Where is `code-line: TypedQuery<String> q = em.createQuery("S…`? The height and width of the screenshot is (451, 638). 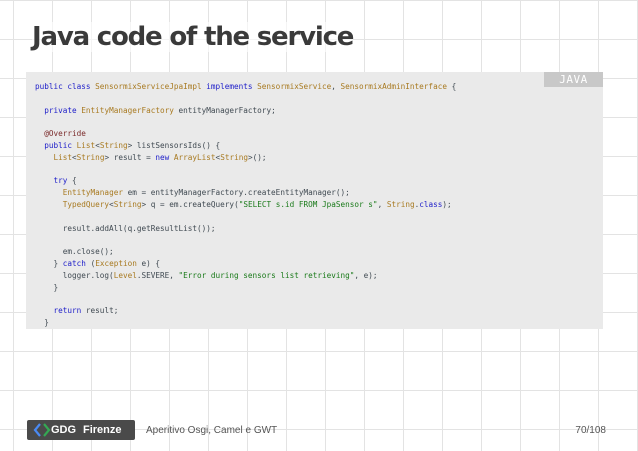 code-line: TypedQuery<String> q = em.createQuery("S… is located at coordinates (243, 204).